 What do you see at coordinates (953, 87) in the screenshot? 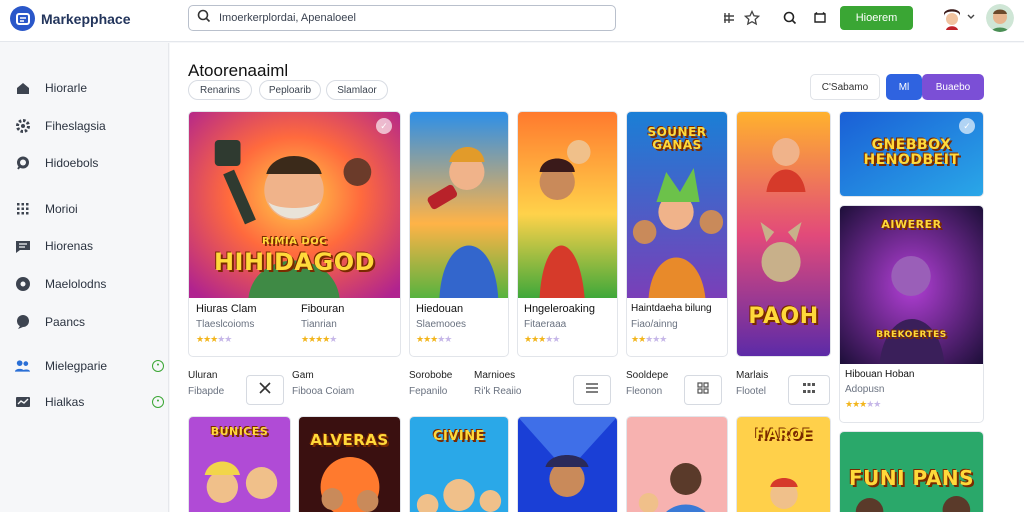
I see `list-view-button: Buaebo` at bounding box center [953, 87].